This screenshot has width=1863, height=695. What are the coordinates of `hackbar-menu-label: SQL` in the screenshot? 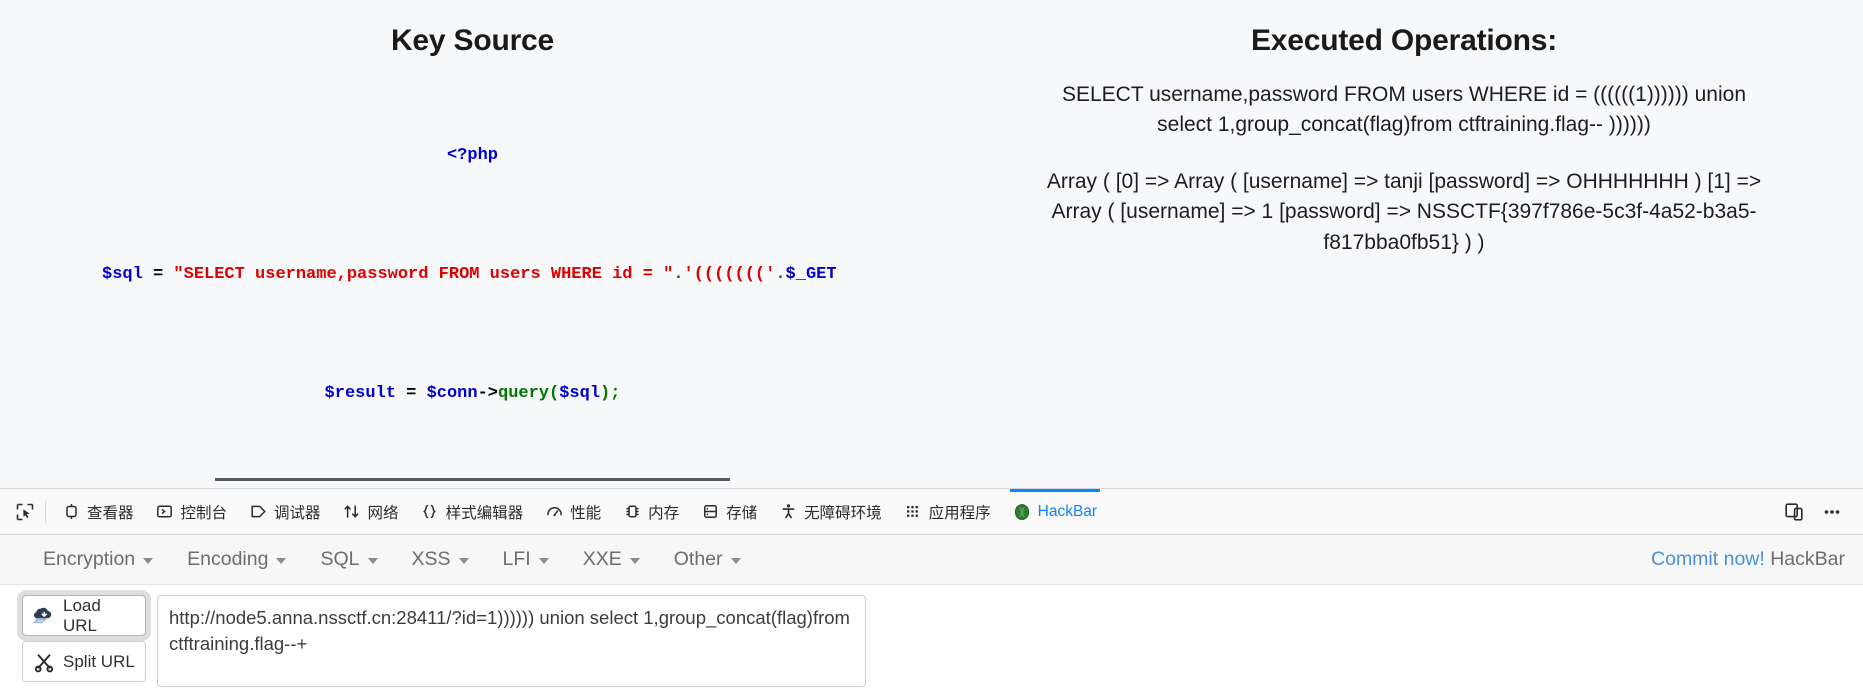 It's located at (340, 559).